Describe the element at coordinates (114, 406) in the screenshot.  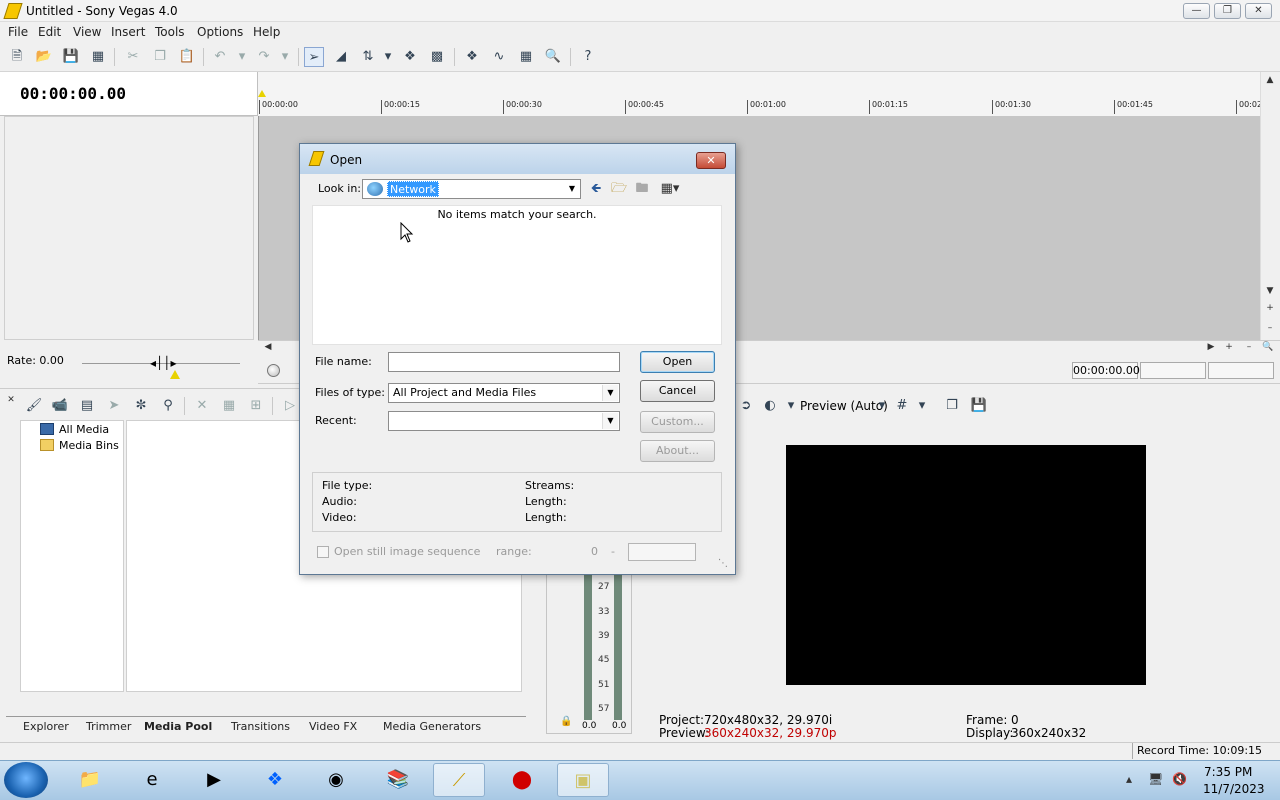
I see `remove-media-icon: ➤` at that location.